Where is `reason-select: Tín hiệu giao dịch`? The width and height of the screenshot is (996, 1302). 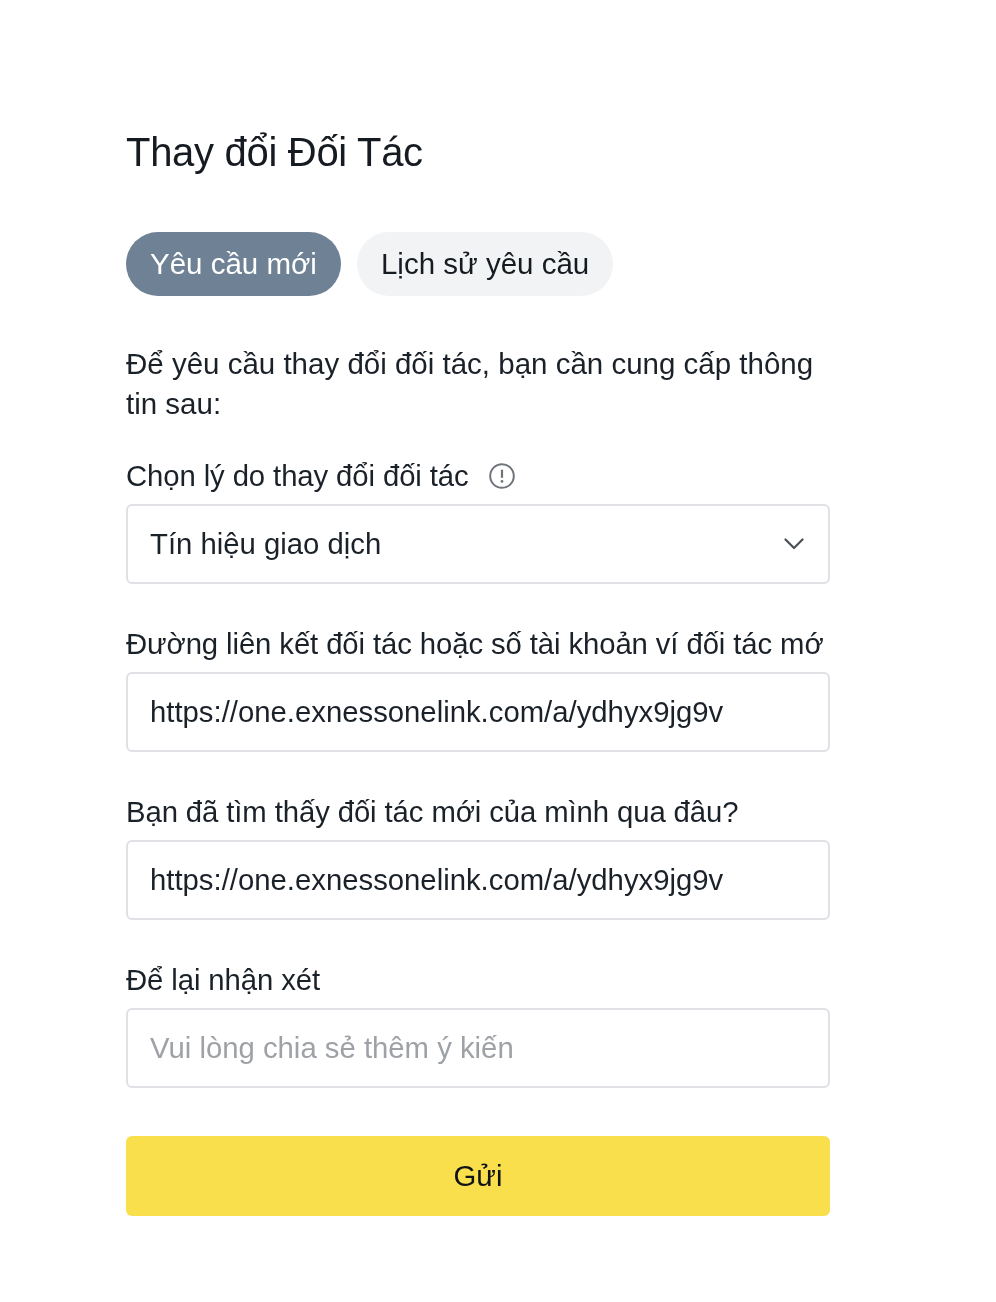 reason-select: Tín hiệu giao dịch is located at coordinates (478, 544).